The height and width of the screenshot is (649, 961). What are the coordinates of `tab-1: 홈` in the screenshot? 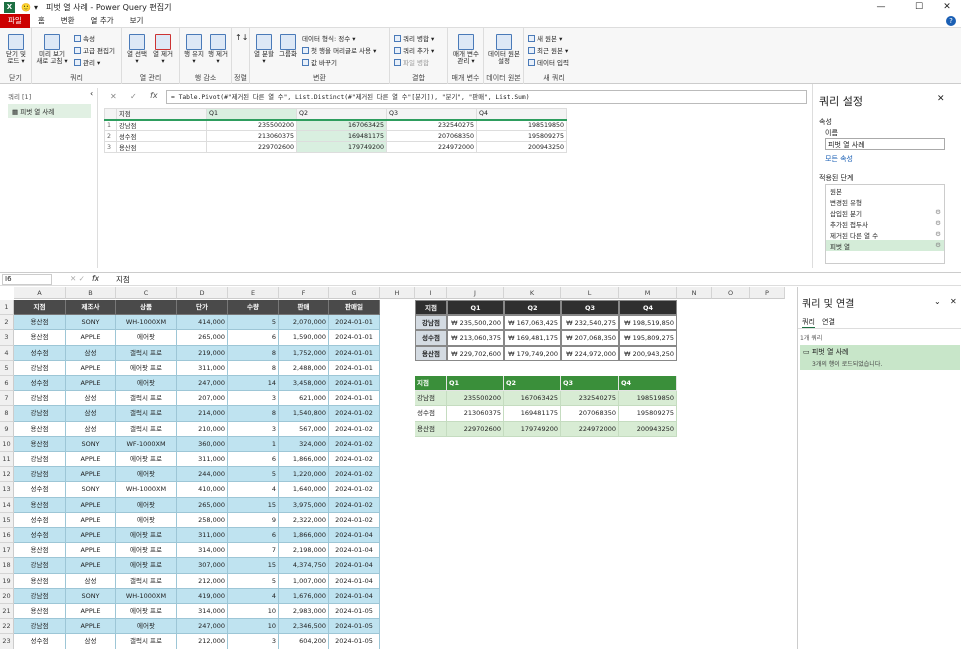 It's located at (41, 21).